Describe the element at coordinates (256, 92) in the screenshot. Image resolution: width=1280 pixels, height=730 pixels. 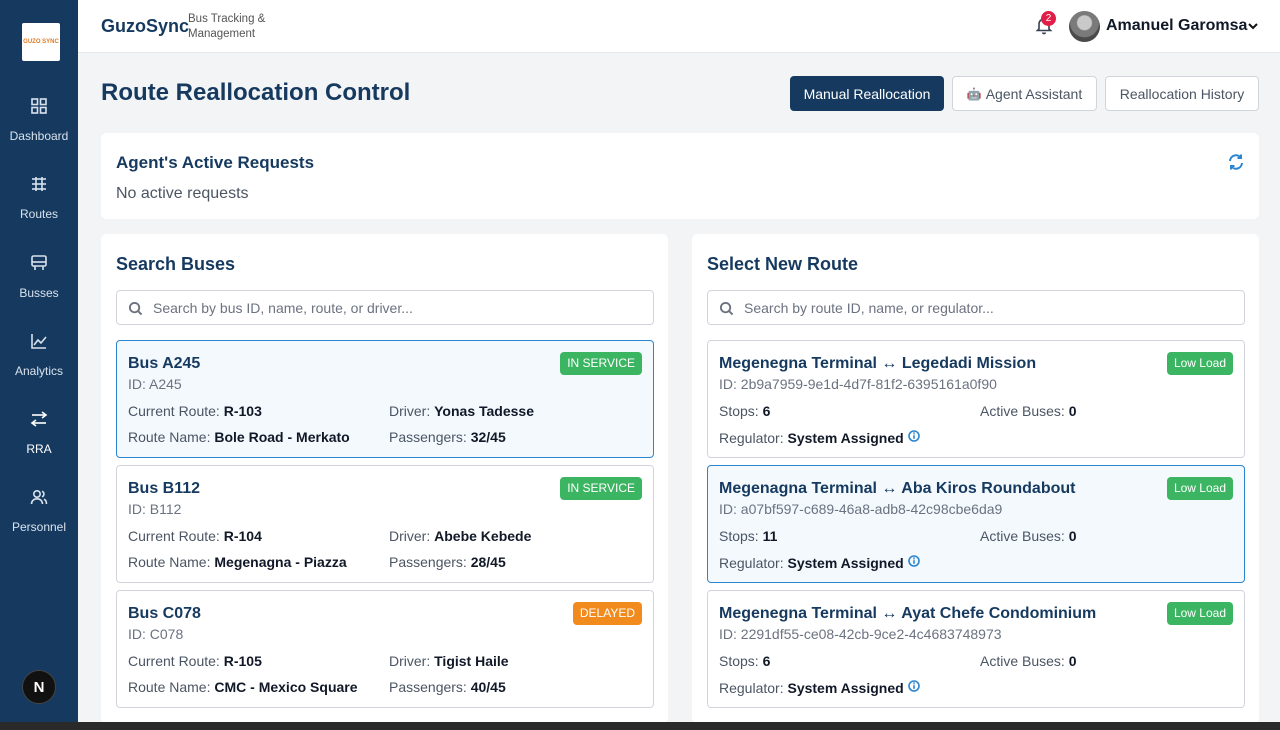
I see `page-title: Route Reallocation Control` at that location.